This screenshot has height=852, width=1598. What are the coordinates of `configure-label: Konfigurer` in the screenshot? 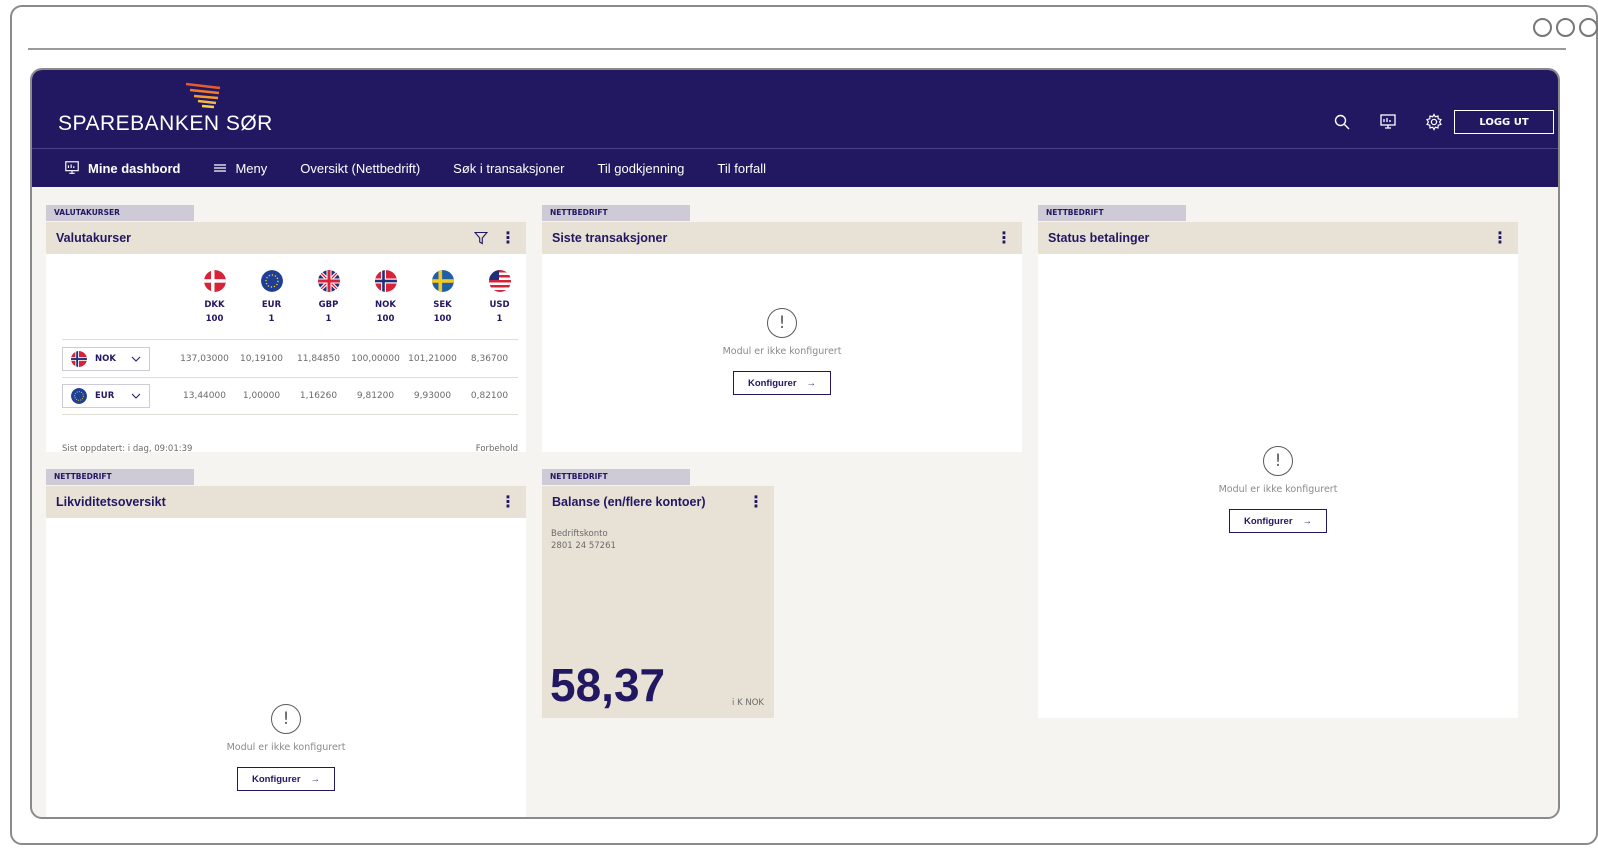 It's located at (1268, 521).